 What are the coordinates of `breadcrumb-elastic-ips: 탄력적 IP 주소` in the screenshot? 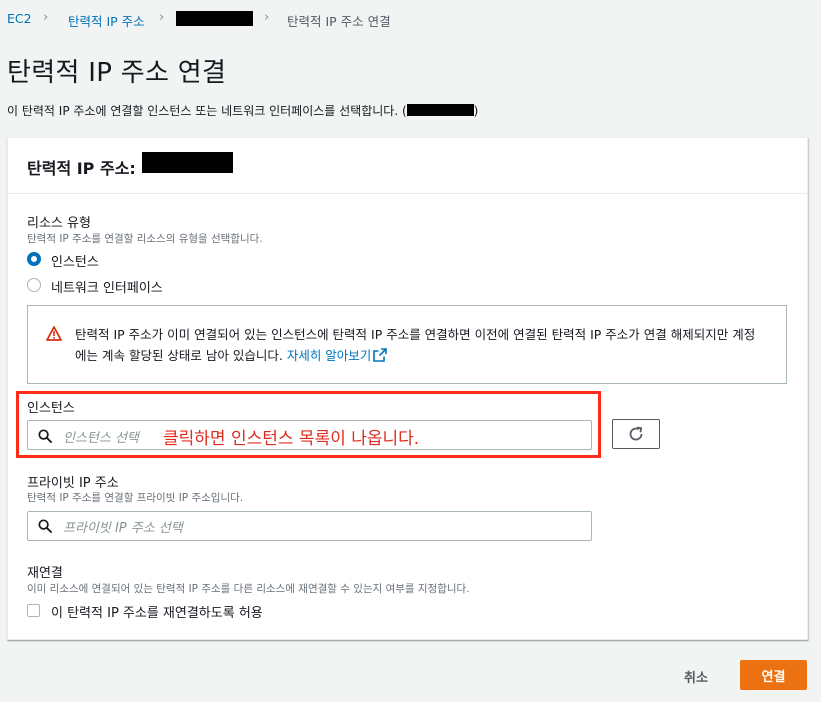 It's located at (106, 20).